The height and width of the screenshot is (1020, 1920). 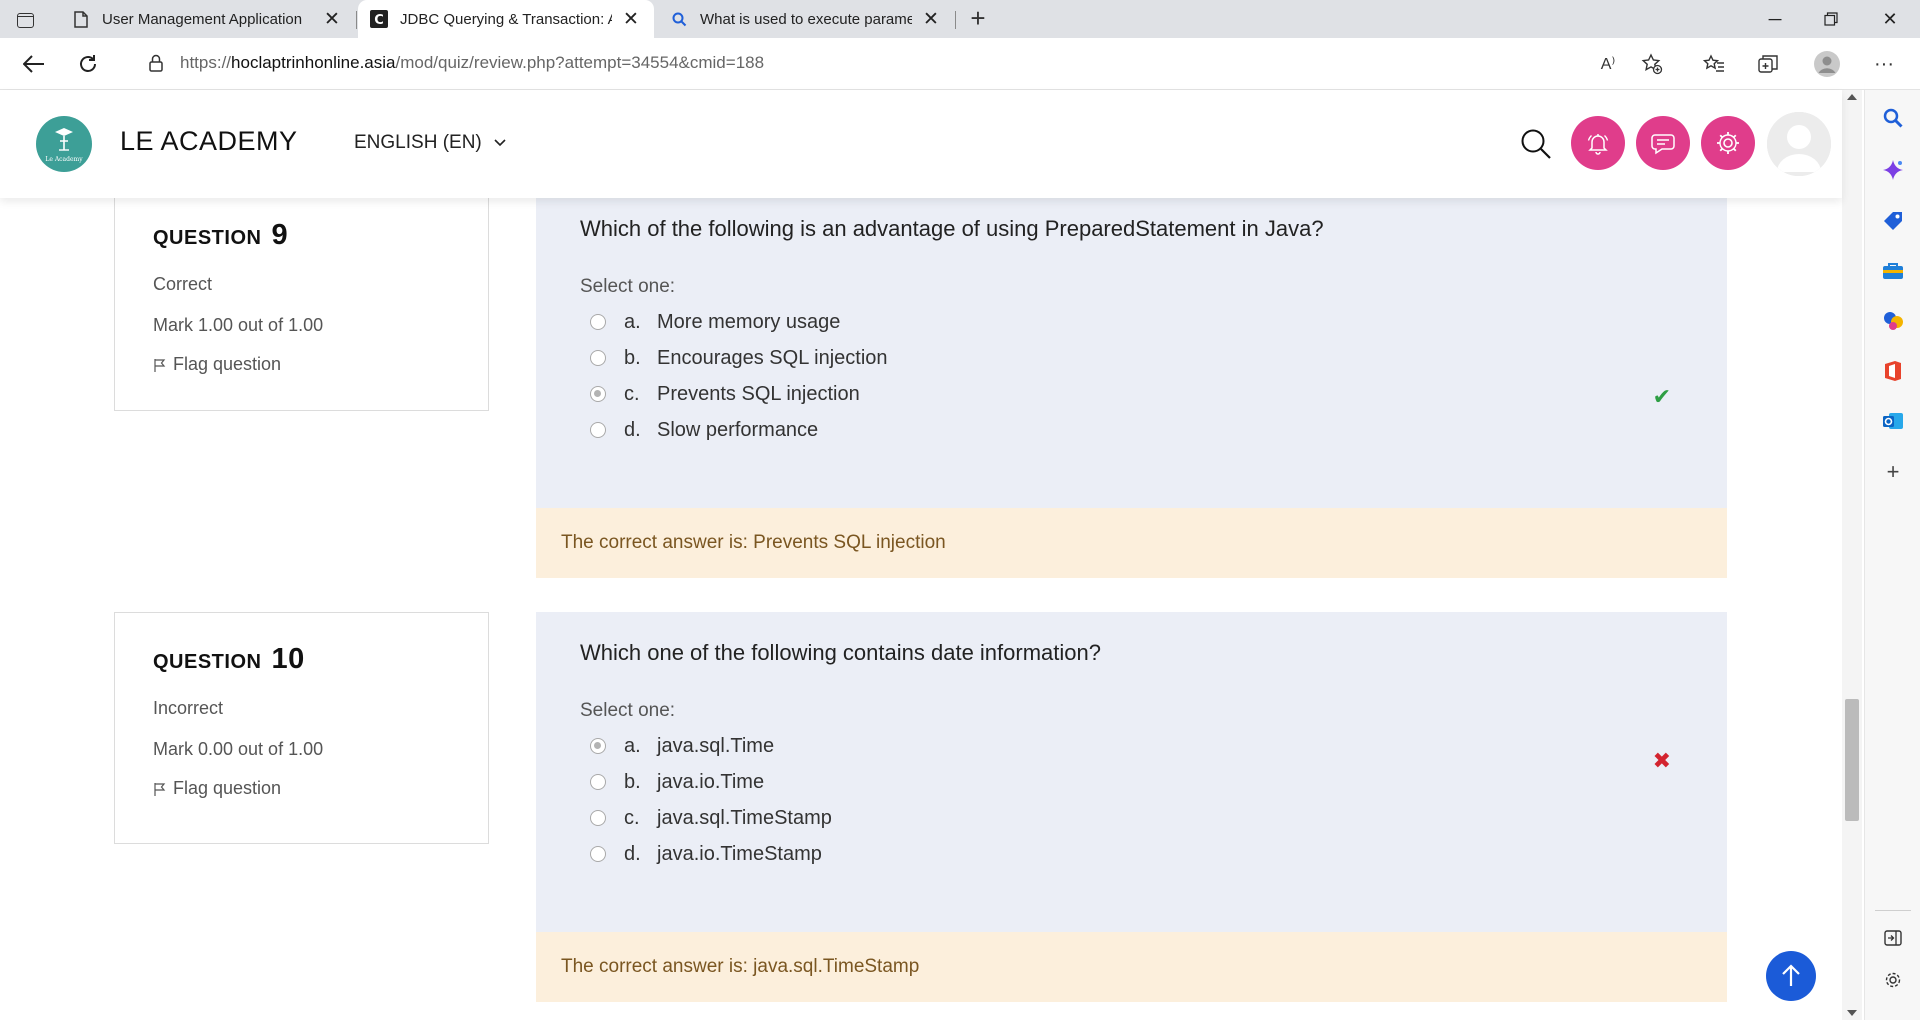 I want to click on question-word: QUESTION, so click(x=207, y=662).